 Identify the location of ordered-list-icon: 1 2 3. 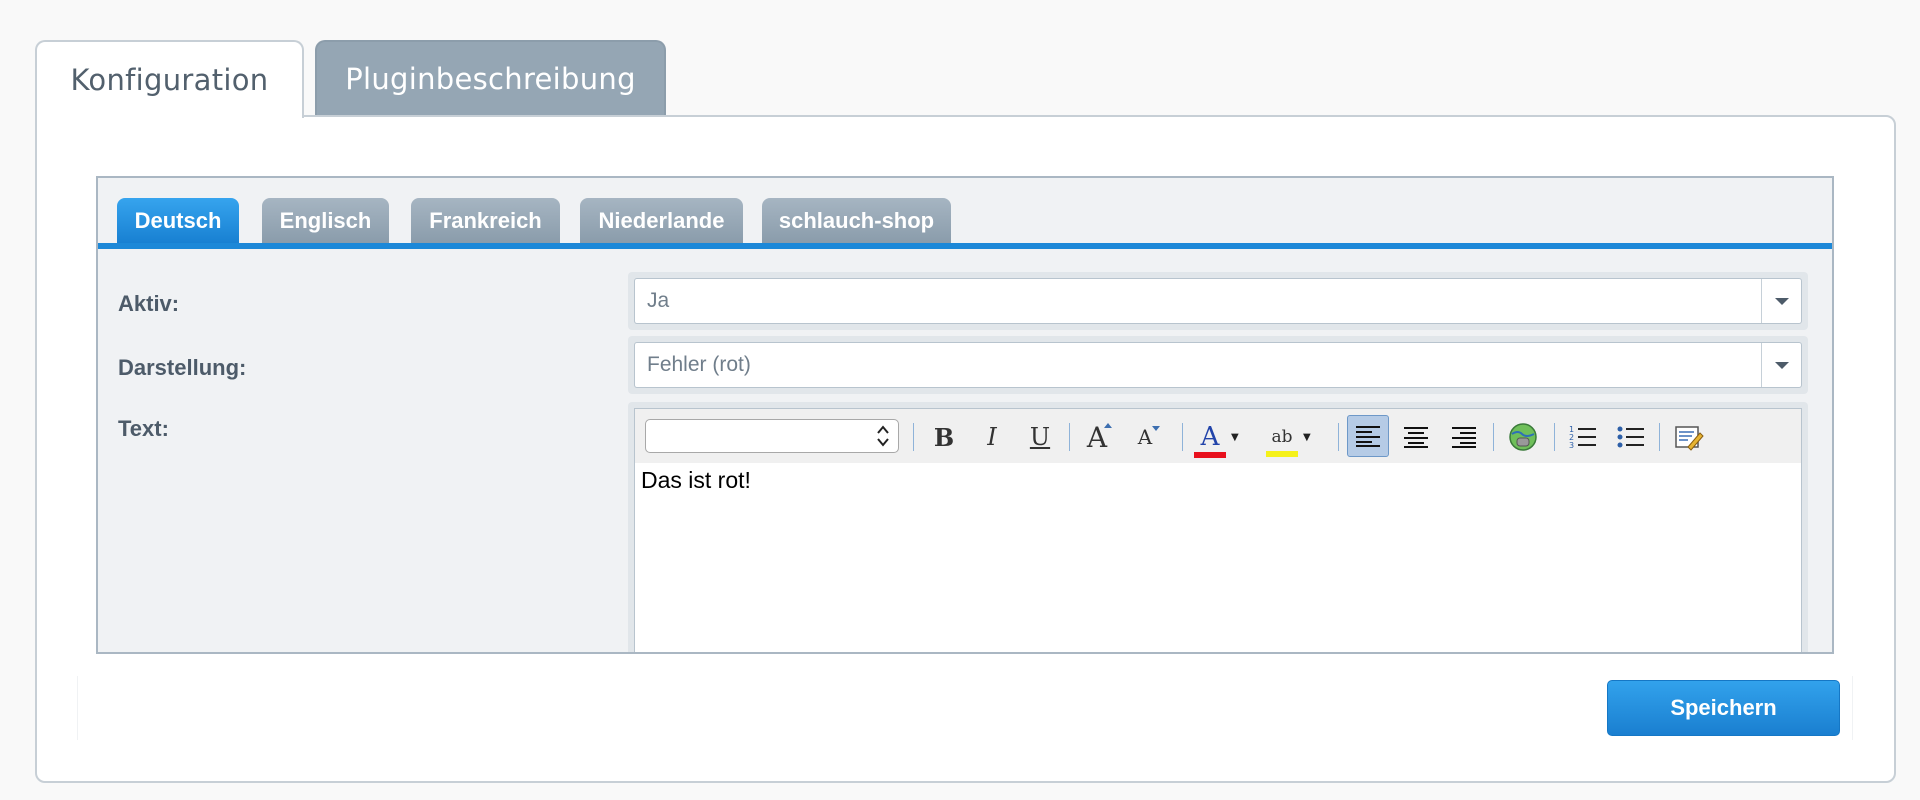
(1582, 437).